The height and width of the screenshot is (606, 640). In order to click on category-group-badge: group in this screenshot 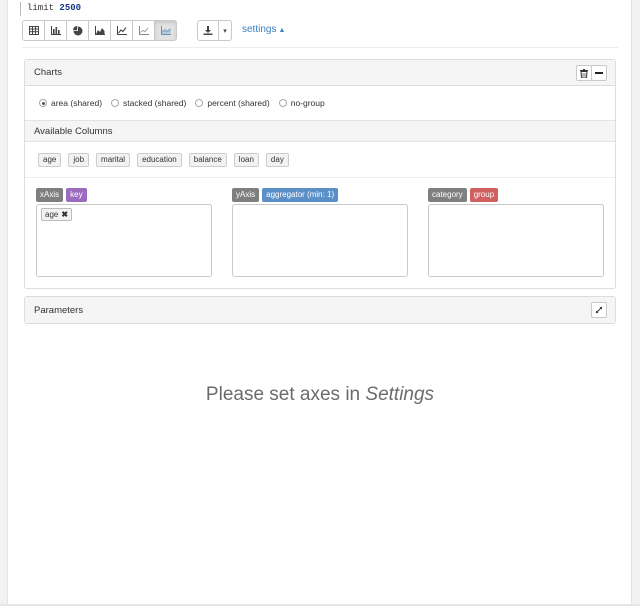, I will do `click(484, 195)`.